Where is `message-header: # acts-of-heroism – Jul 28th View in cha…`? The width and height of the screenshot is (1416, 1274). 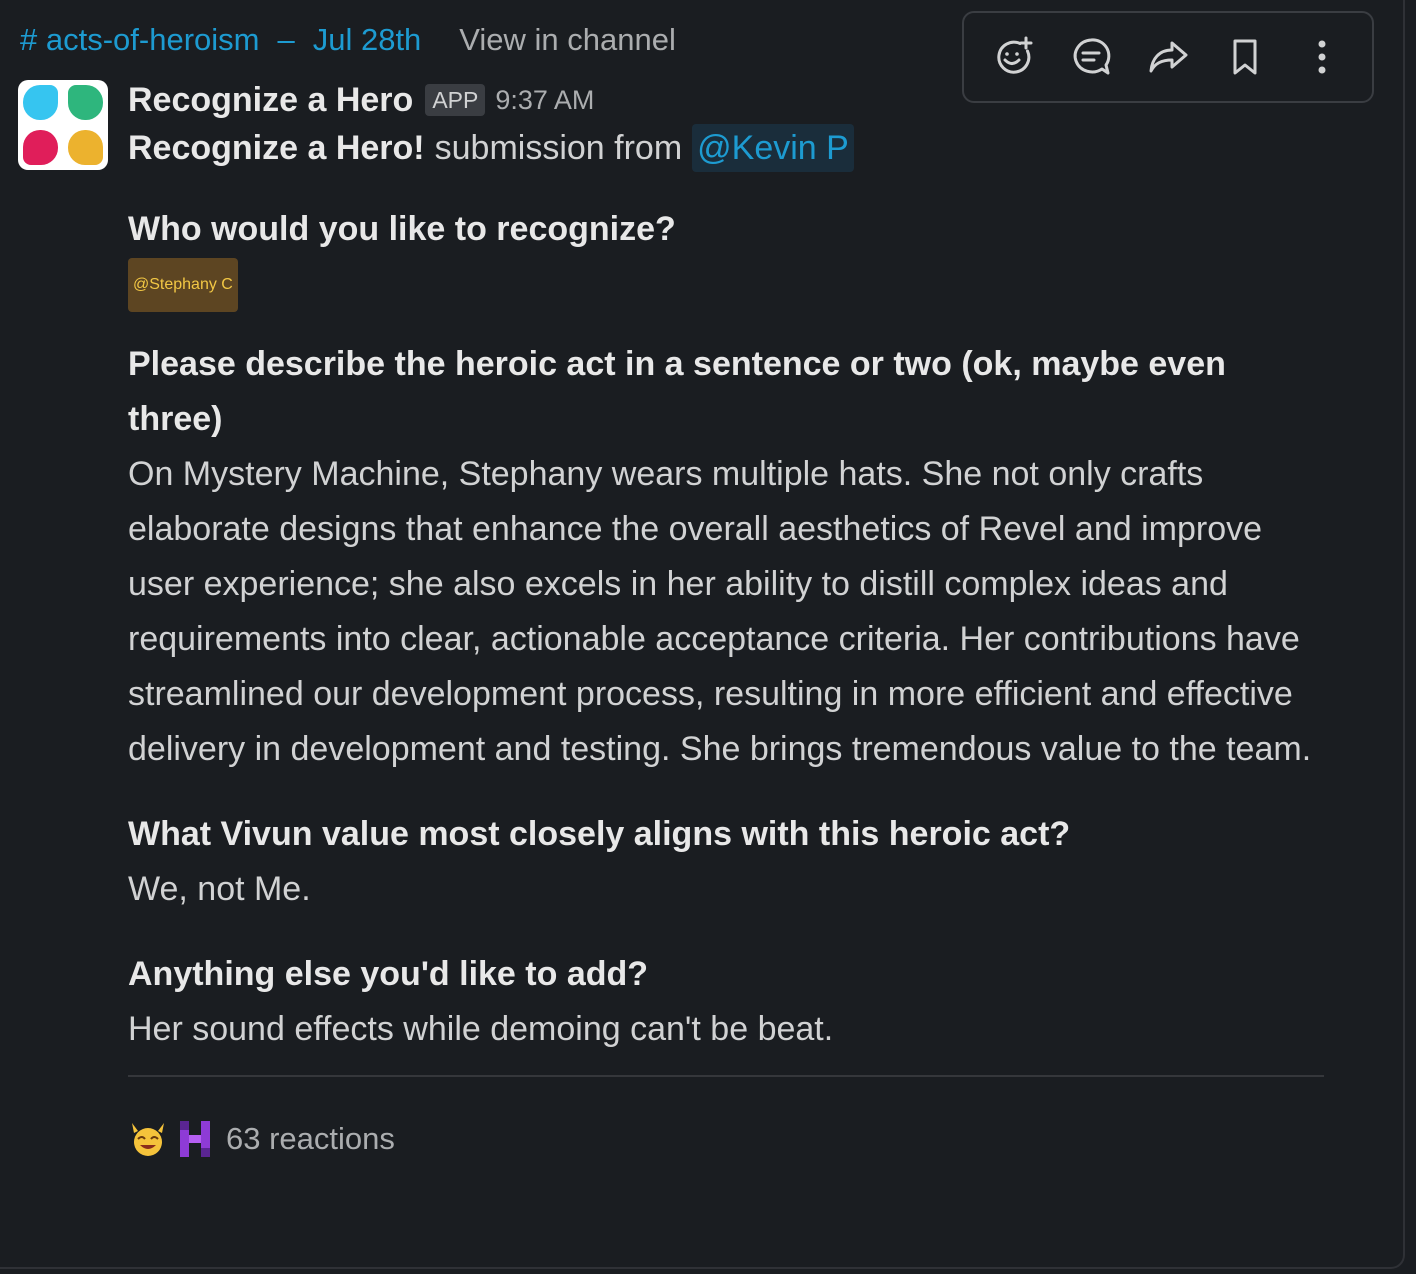
message-header: # acts-of-heroism – Jul 28th View in cha… is located at coordinates (348, 40).